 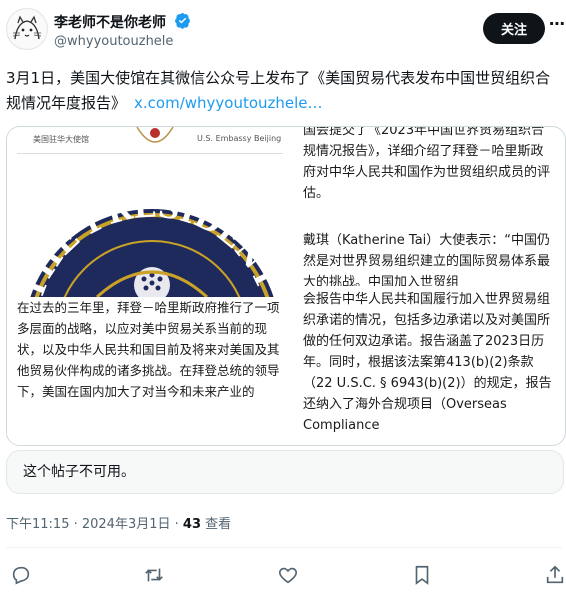 What do you see at coordinates (218, 524) in the screenshot?
I see `views-label: 查看` at bounding box center [218, 524].